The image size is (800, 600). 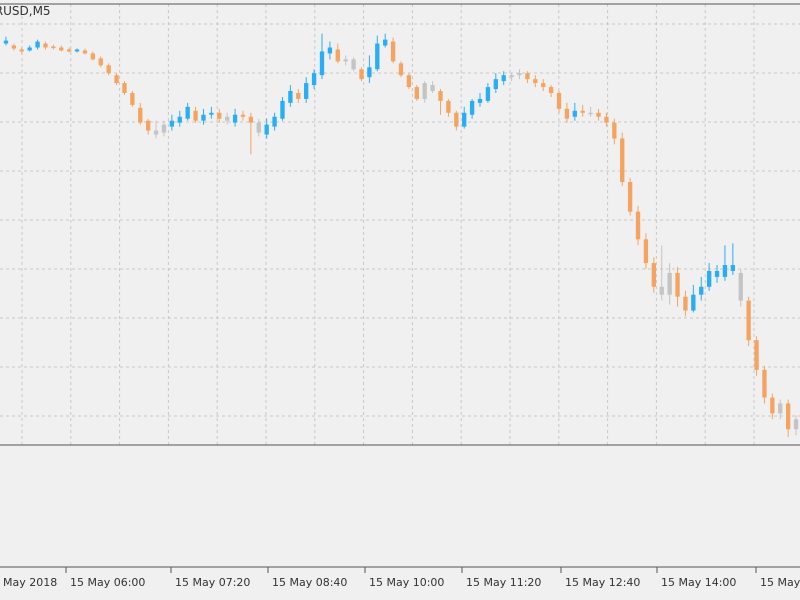 What do you see at coordinates (212, 582) in the screenshot?
I see `x-tick-label: 15 May 07:20` at bounding box center [212, 582].